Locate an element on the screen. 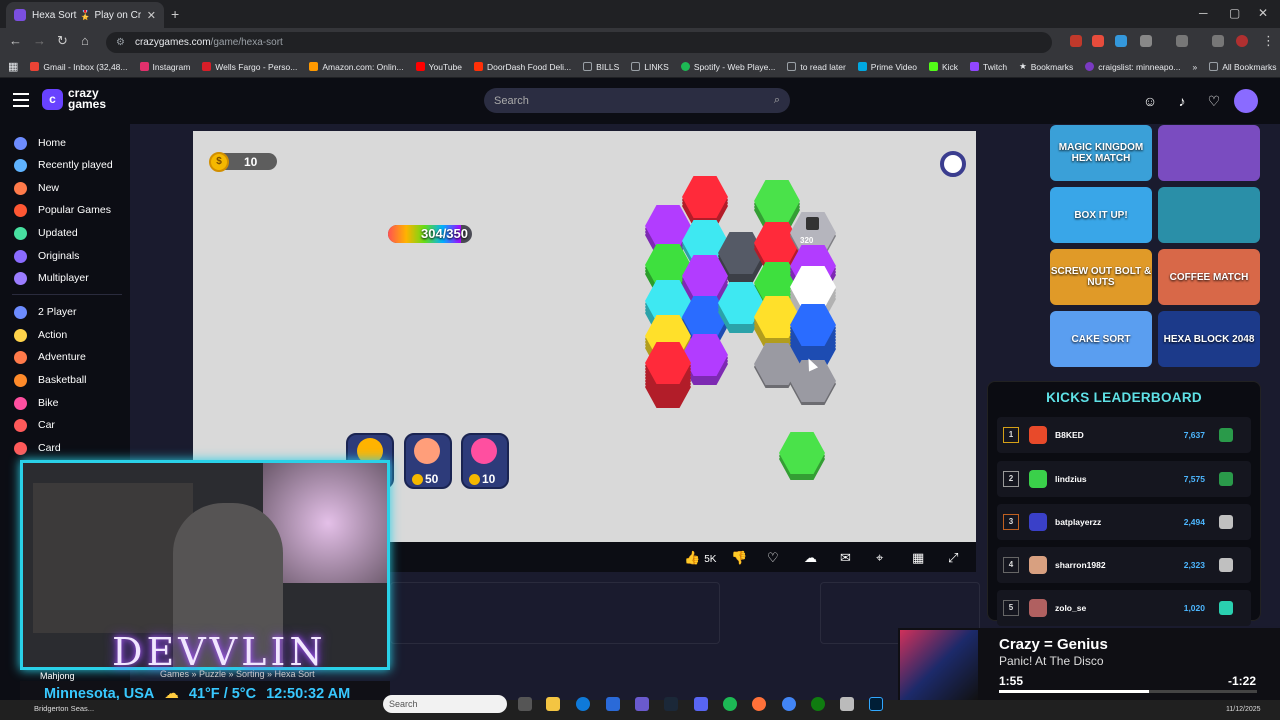 The width and height of the screenshot is (1280, 720). game-thumbnail: CAKE SORT is located at coordinates (1101, 339).